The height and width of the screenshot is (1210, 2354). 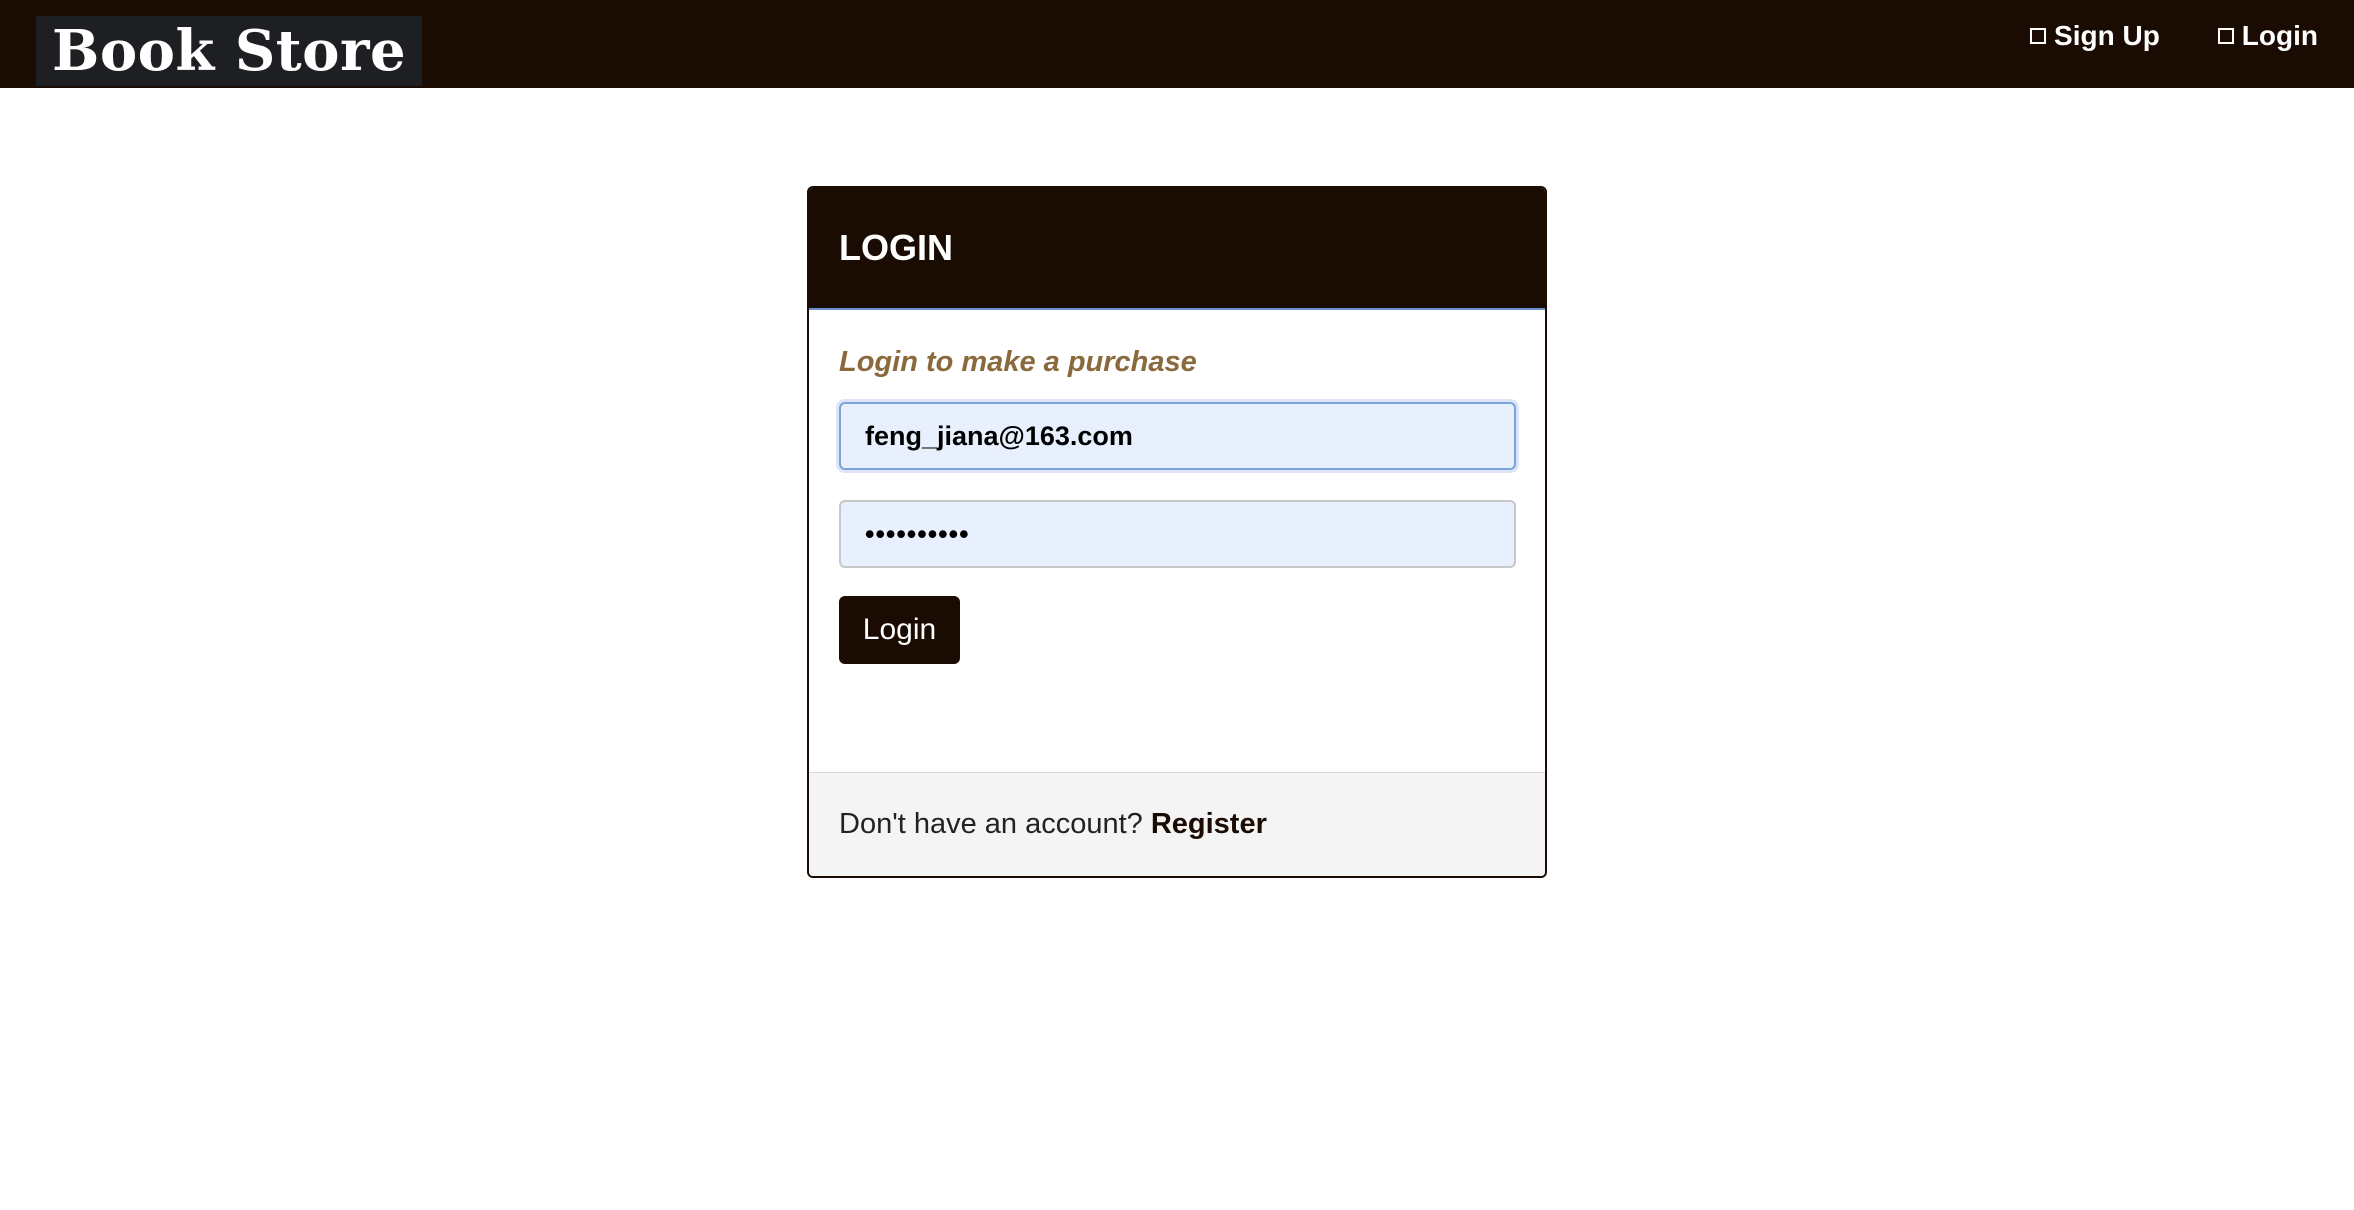 What do you see at coordinates (1018, 362) in the screenshot?
I see `login-subtitle: Login to make a purchase` at bounding box center [1018, 362].